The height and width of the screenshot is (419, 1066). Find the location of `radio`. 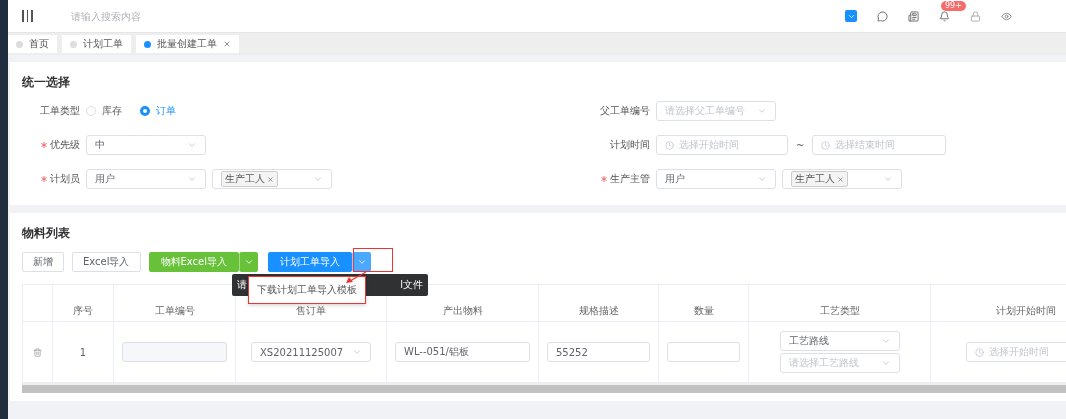

radio is located at coordinates (145, 111).